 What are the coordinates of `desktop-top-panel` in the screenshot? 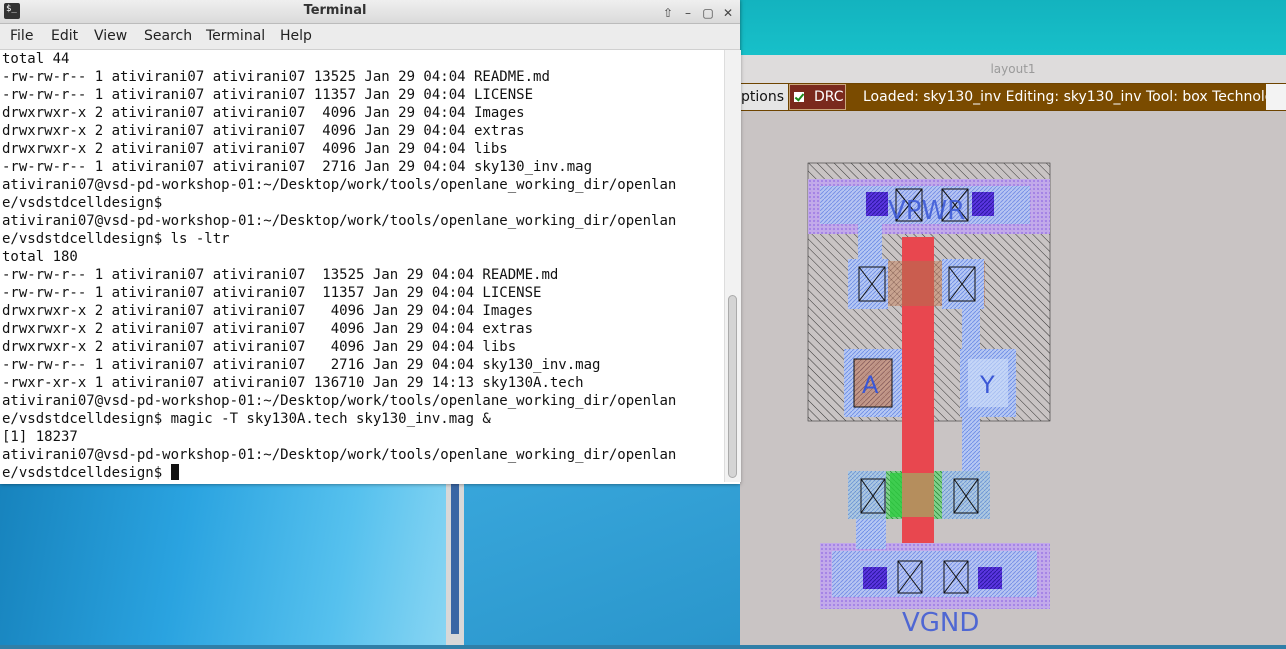 It's located at (1013, 27).